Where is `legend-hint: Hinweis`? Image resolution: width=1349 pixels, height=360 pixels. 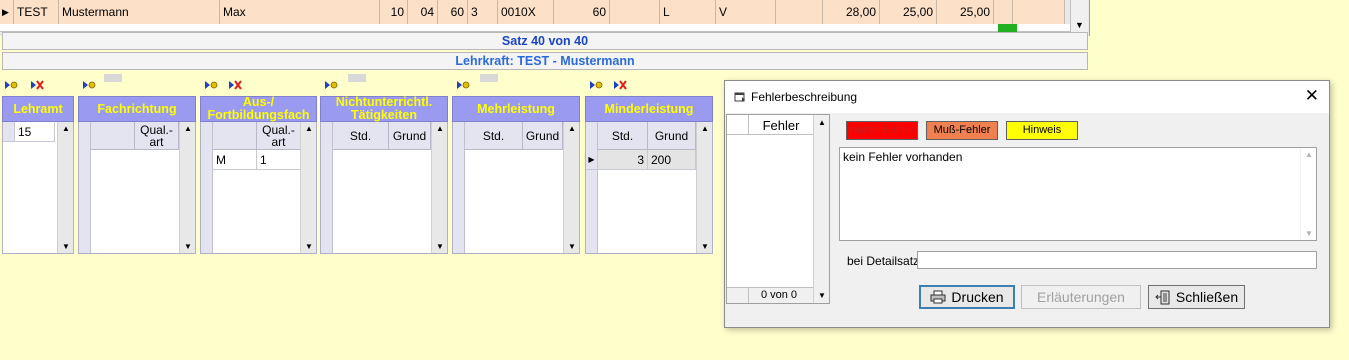 legend-hint: Hinweis is located at coordinates (1042, 130).